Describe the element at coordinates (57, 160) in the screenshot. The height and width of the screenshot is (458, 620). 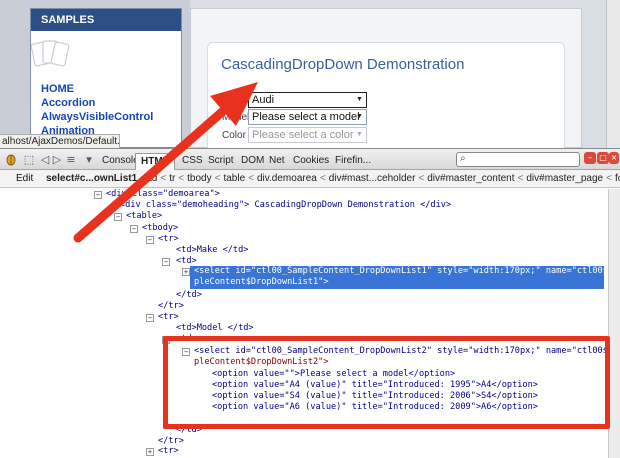
I see `forward-icon: ▷` at that location.